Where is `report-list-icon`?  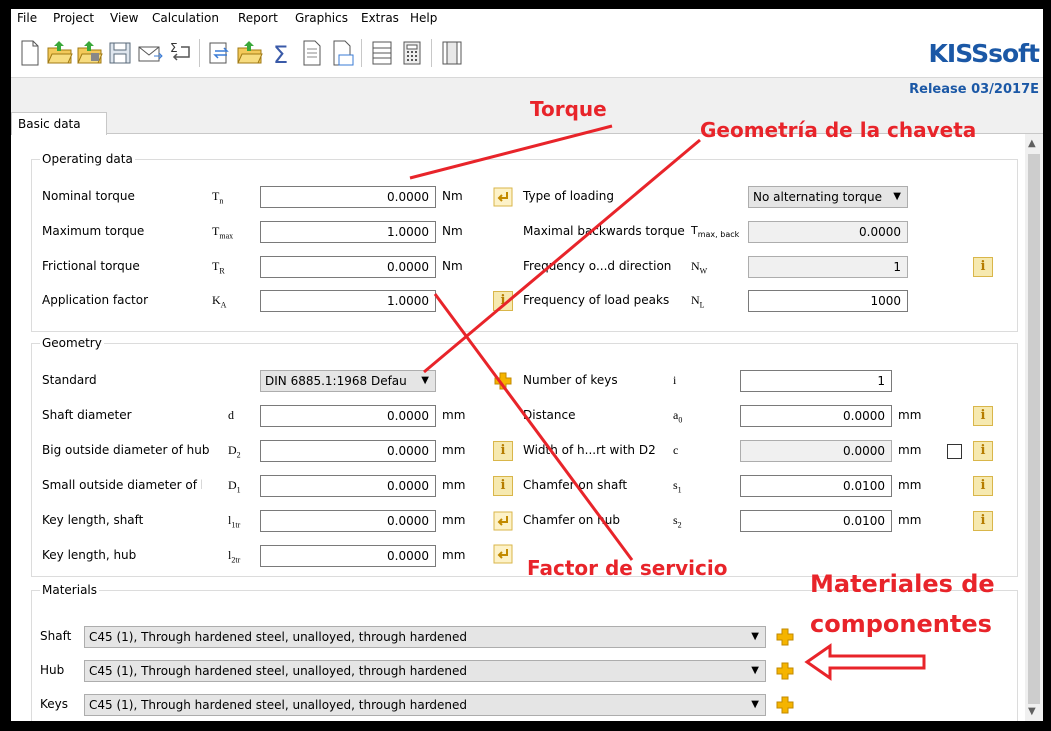
report-list-icon is located at coordinates (382, 53).